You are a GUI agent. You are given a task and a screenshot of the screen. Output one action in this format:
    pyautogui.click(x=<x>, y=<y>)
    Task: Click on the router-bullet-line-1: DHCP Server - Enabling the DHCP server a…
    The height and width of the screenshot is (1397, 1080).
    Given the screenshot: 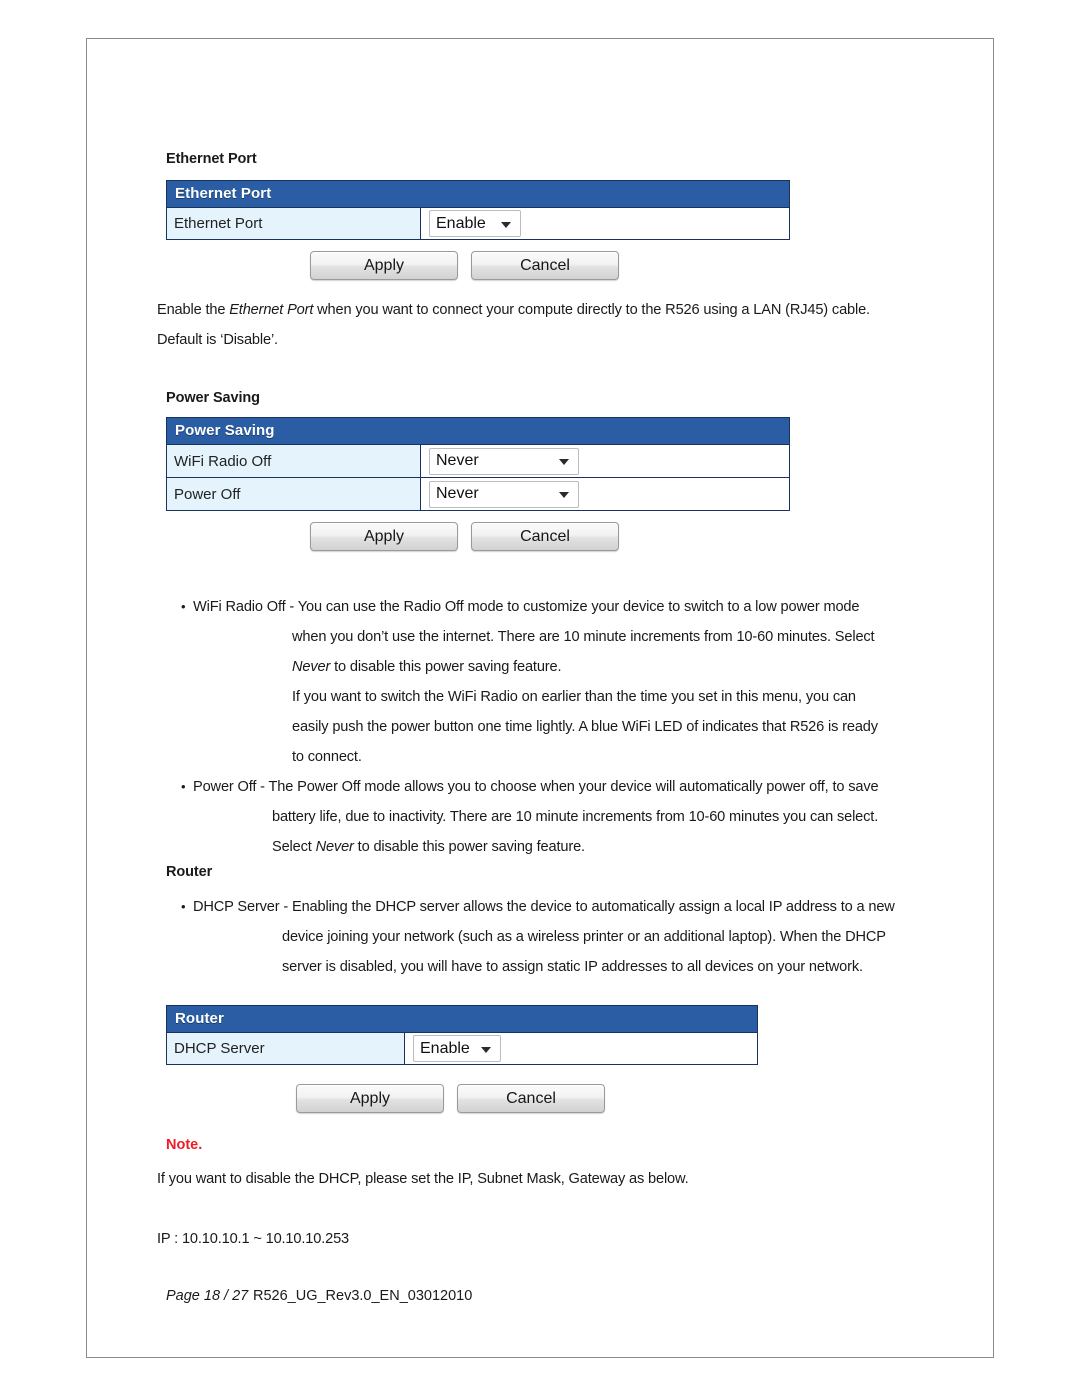 What is the action you would take?
    pyautogui.click(x=544, y=907)
    